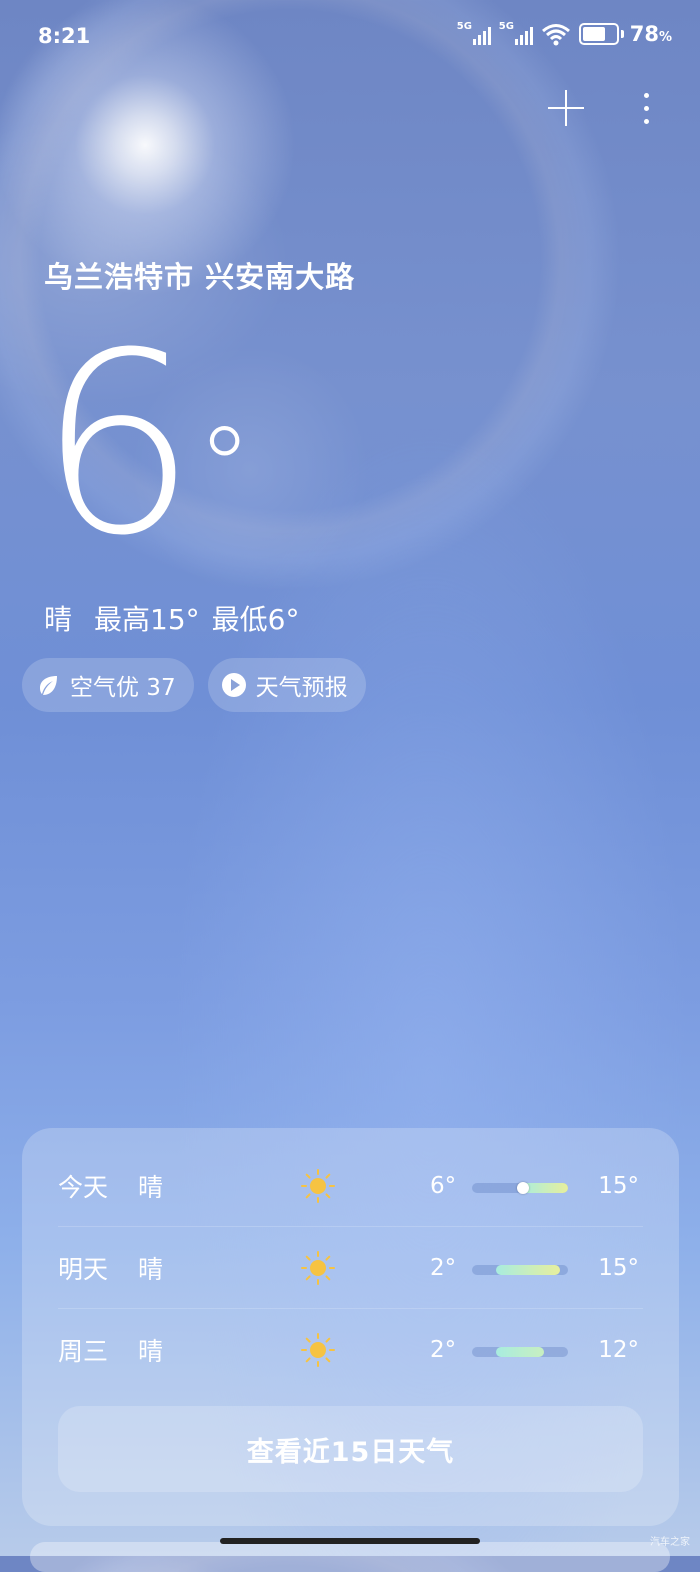 The width and height of the screenshot is (700, 1572). What do you see at coordinates (644, 34) in the screenshot?
I see `battery-percentage: 78` at bounding box center [644, 34].